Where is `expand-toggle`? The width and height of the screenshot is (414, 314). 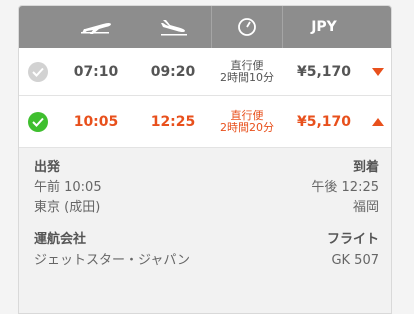
expand-toggle is located at coordinates (378, 71).